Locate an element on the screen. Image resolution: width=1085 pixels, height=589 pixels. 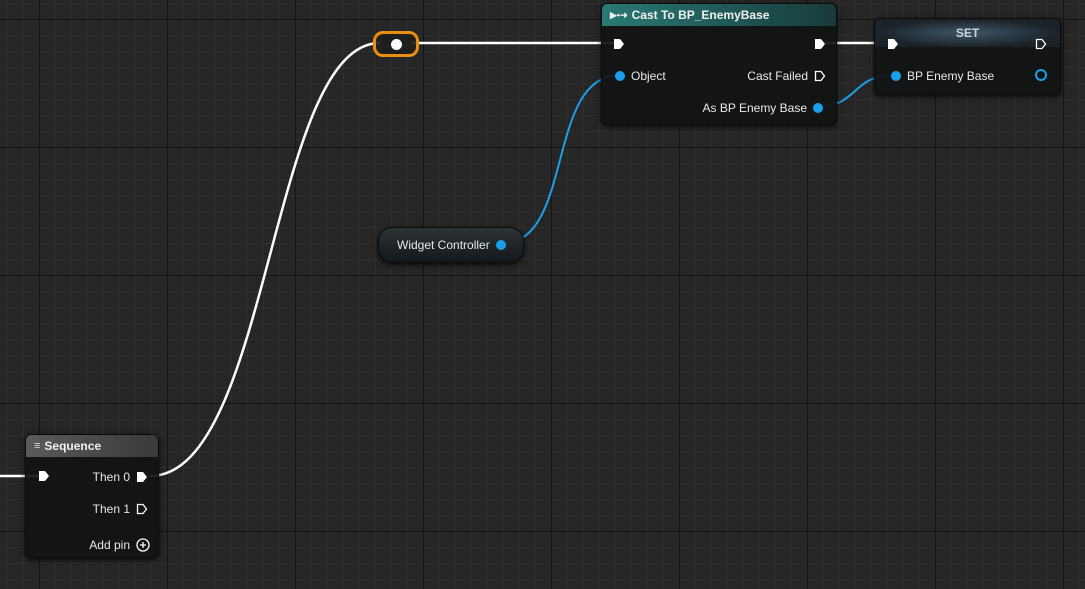
sequence-add-pin-row: Add pin is located at coordinates (119, 545).